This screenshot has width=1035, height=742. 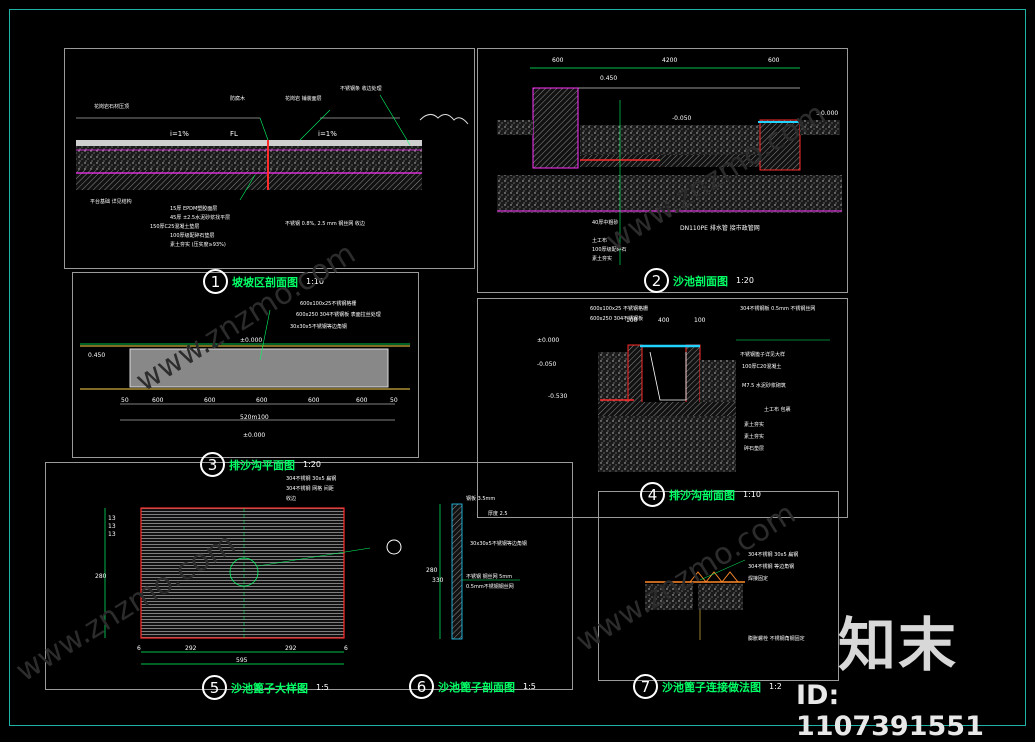 I want to click on caption-1: 1 坡坡区剖面图 1:10, so click(x=263, y=281).